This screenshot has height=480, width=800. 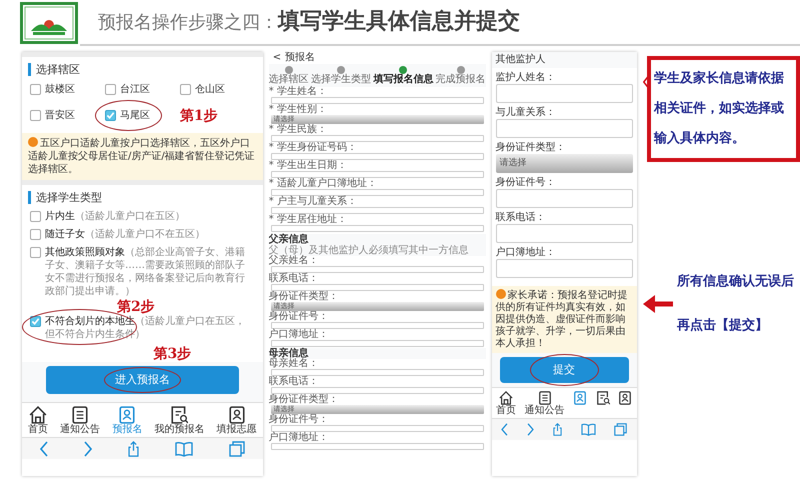 What do you see at coordinates (135, 89) in the screenshot?
I see `option-label: 台江区` at bounding box center [135, 89].